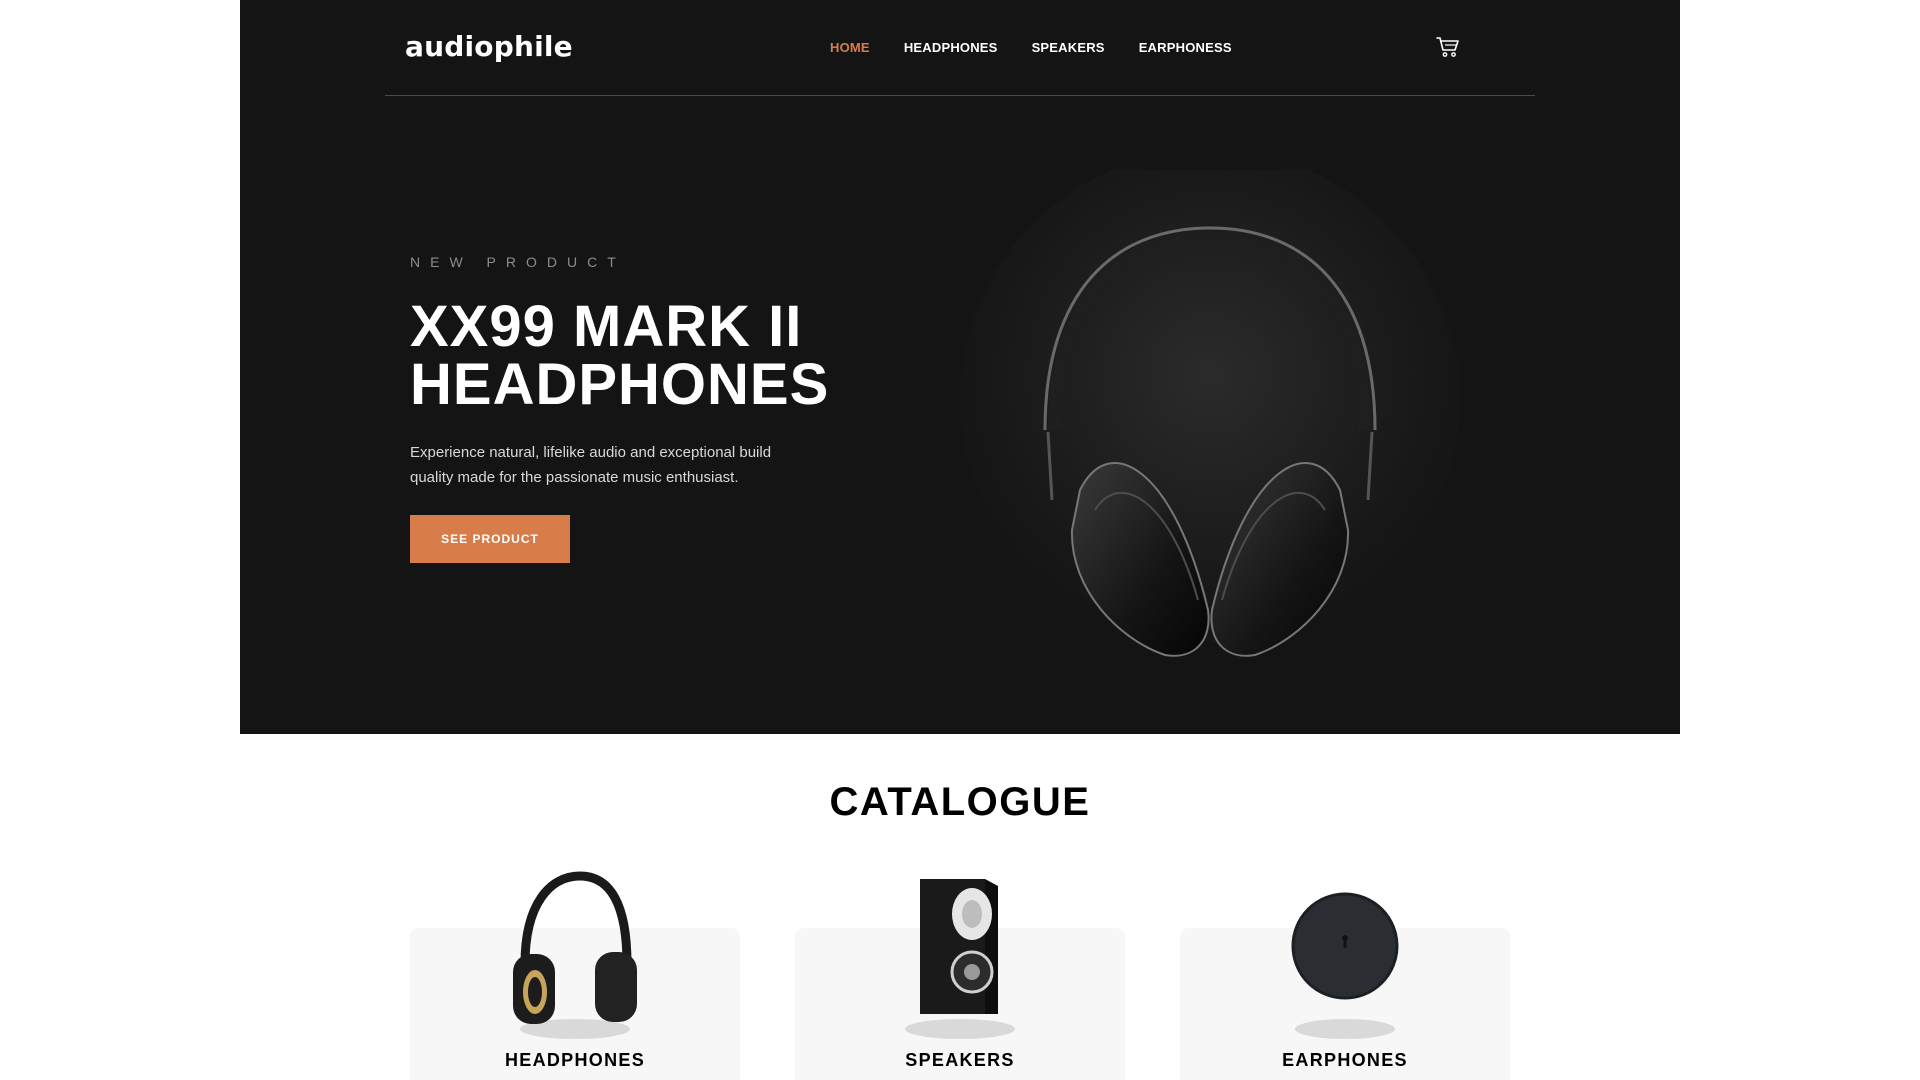  What do you see at coordinates (1345, 954) in the screenshot?
I see `earphones-case-icon` at bounding box center [1345, 954].